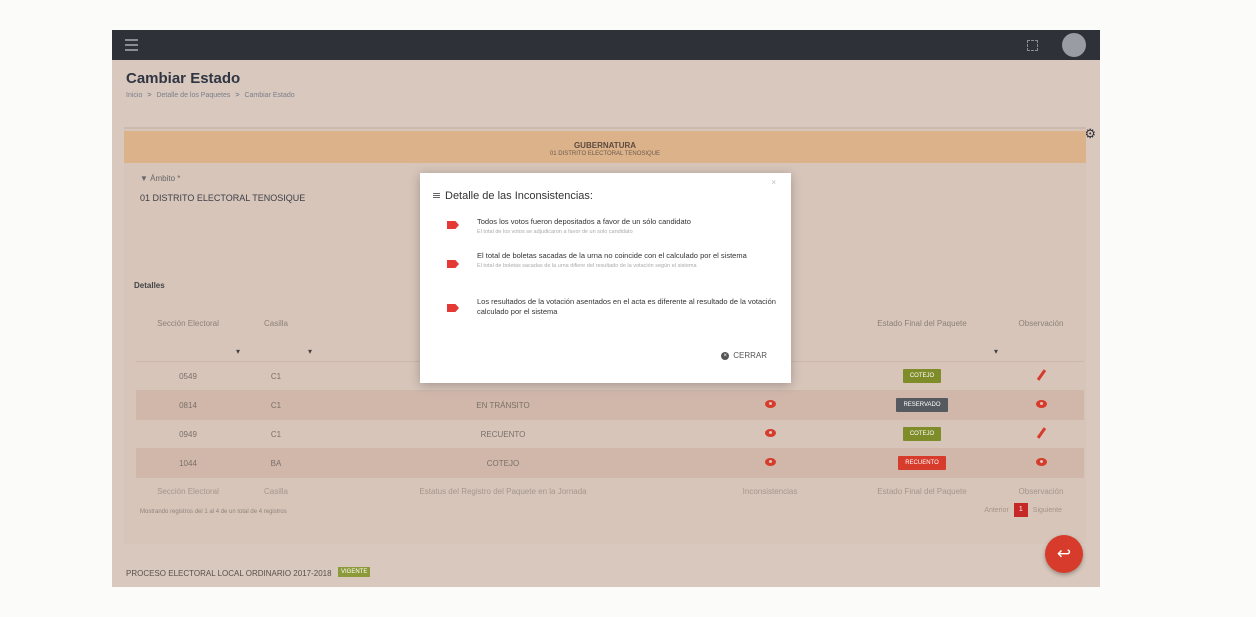 Image resolution: width=1256 pixels, height=617 pixels. I want to click on avatar, so click(1074, 45).